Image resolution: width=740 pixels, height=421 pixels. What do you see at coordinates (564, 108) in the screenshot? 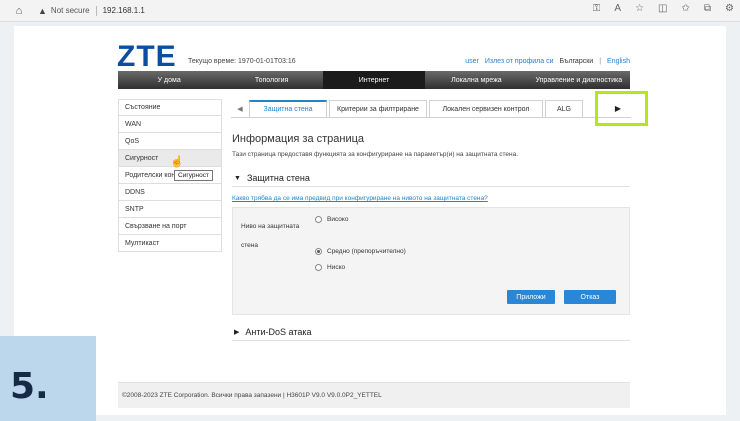
I see `tab-alg: ALG` at bounding box center [564, 108].